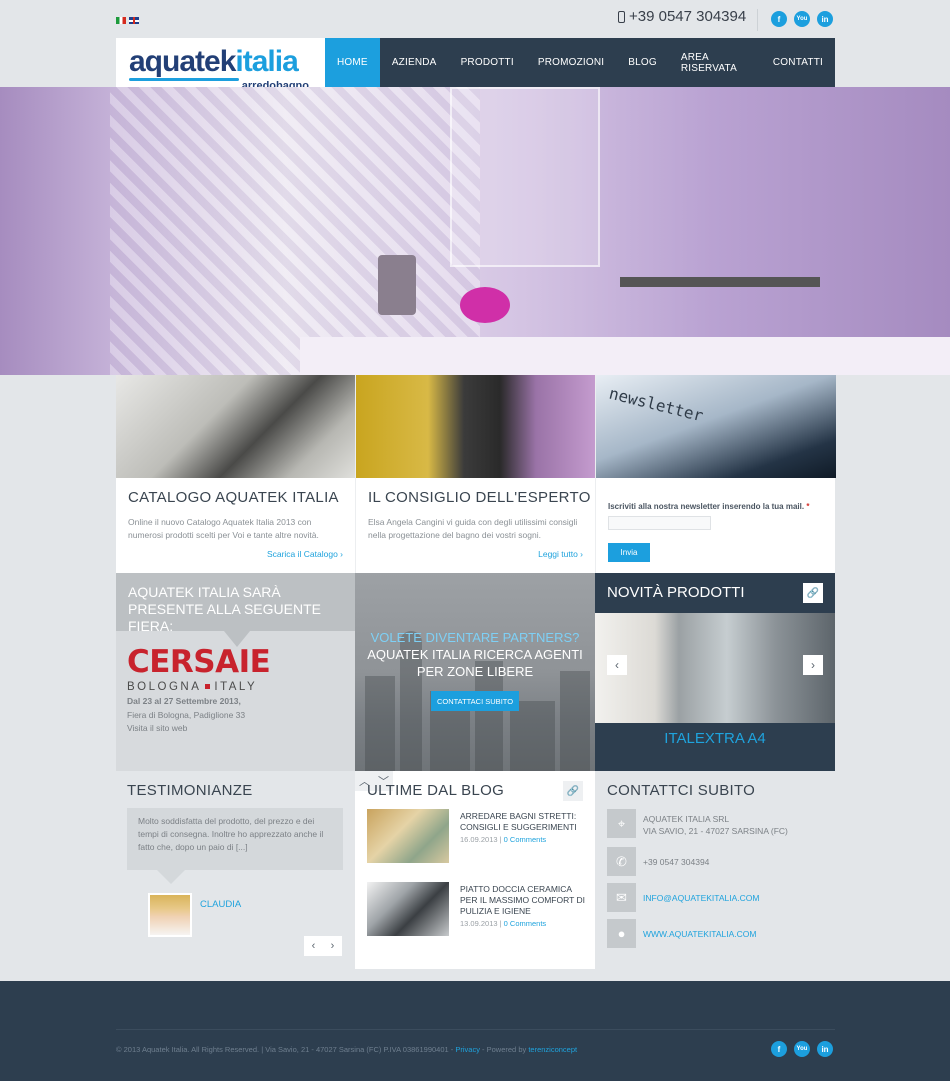 This screenshot has width=950, height=1081. Describe the element at coordinates (715, 738) in the screenshot. I see `product-name: ITALEXTRA A4` at that location.